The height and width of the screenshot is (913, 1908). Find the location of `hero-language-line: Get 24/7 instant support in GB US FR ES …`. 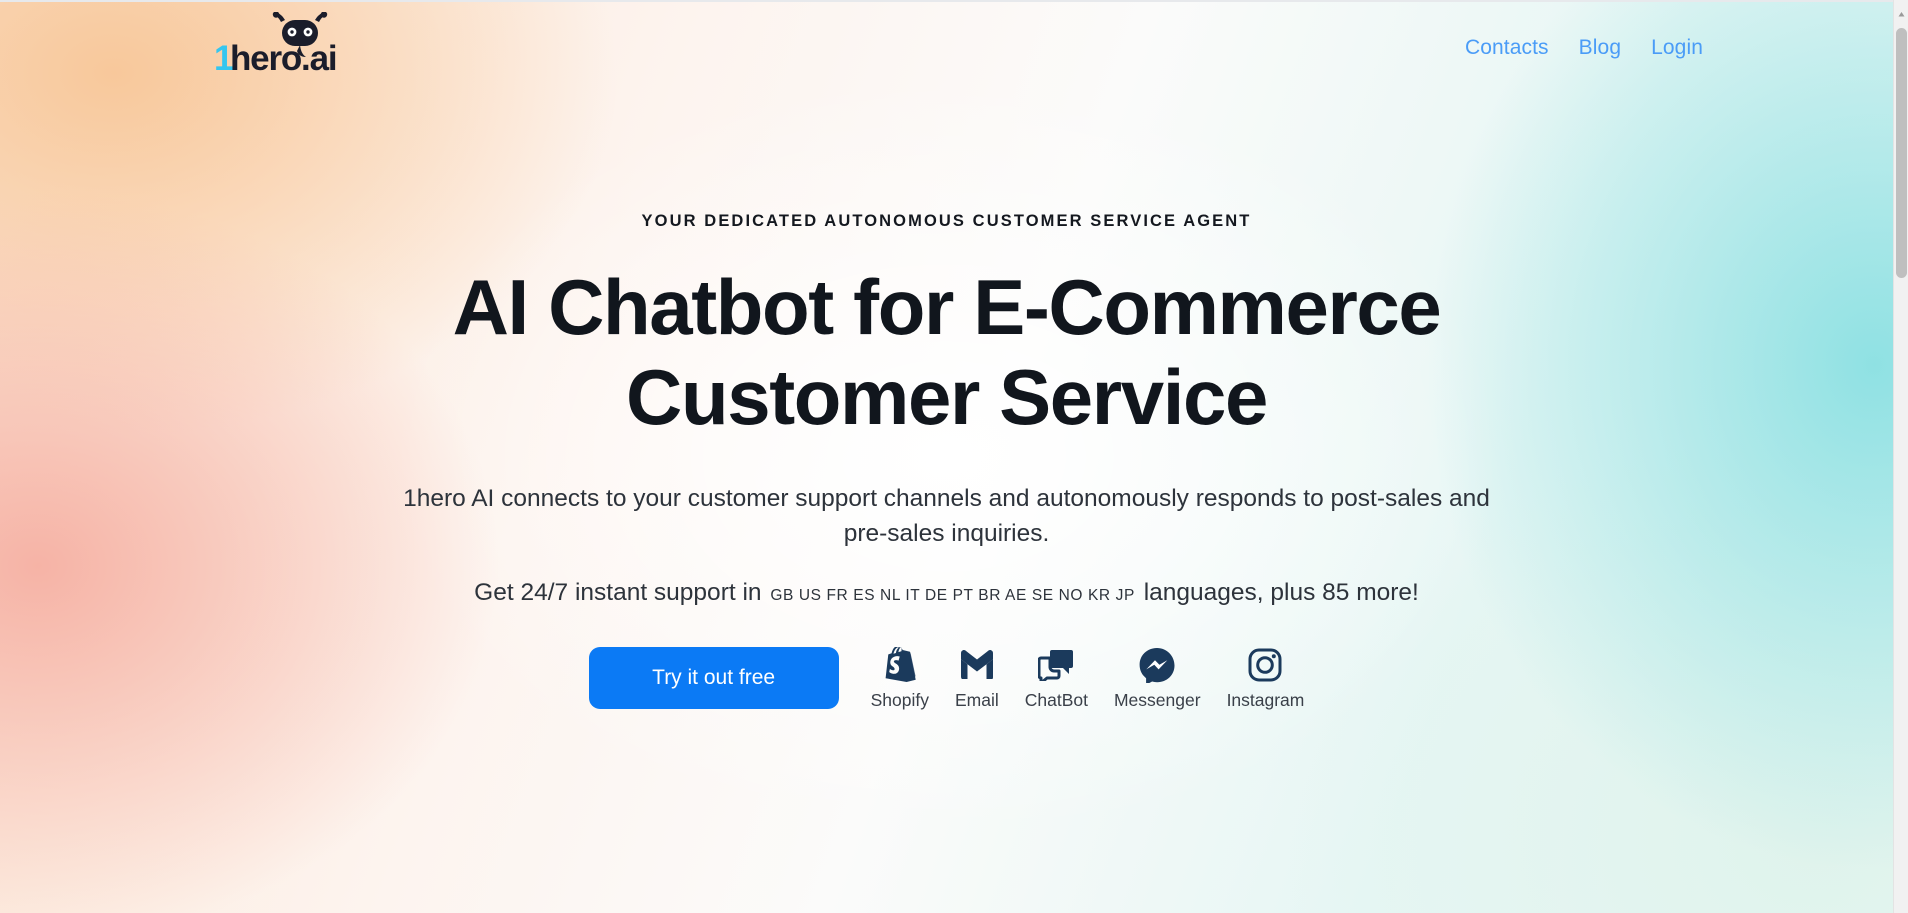

hero-language-line: Get 24/7 instant support in GB US FR ES … is located at coordinates (946, 593).